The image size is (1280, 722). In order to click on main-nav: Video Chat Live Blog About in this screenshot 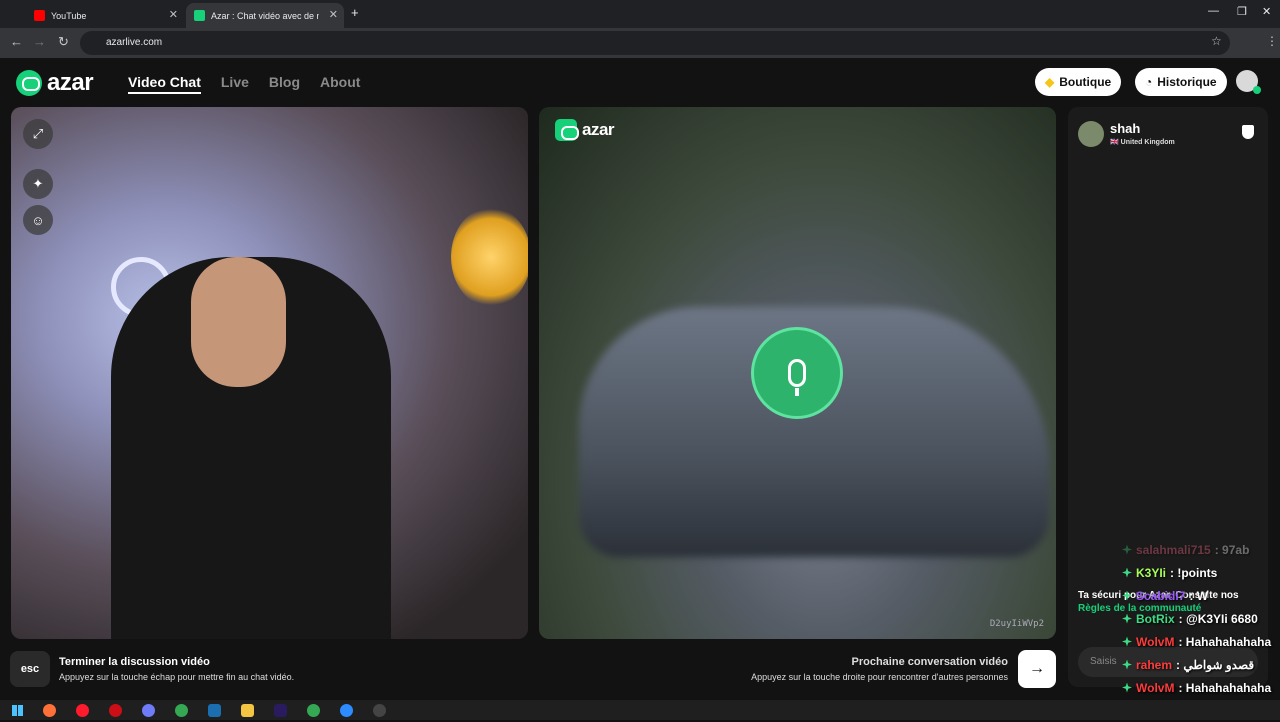, I will do `click(244, 84)`.